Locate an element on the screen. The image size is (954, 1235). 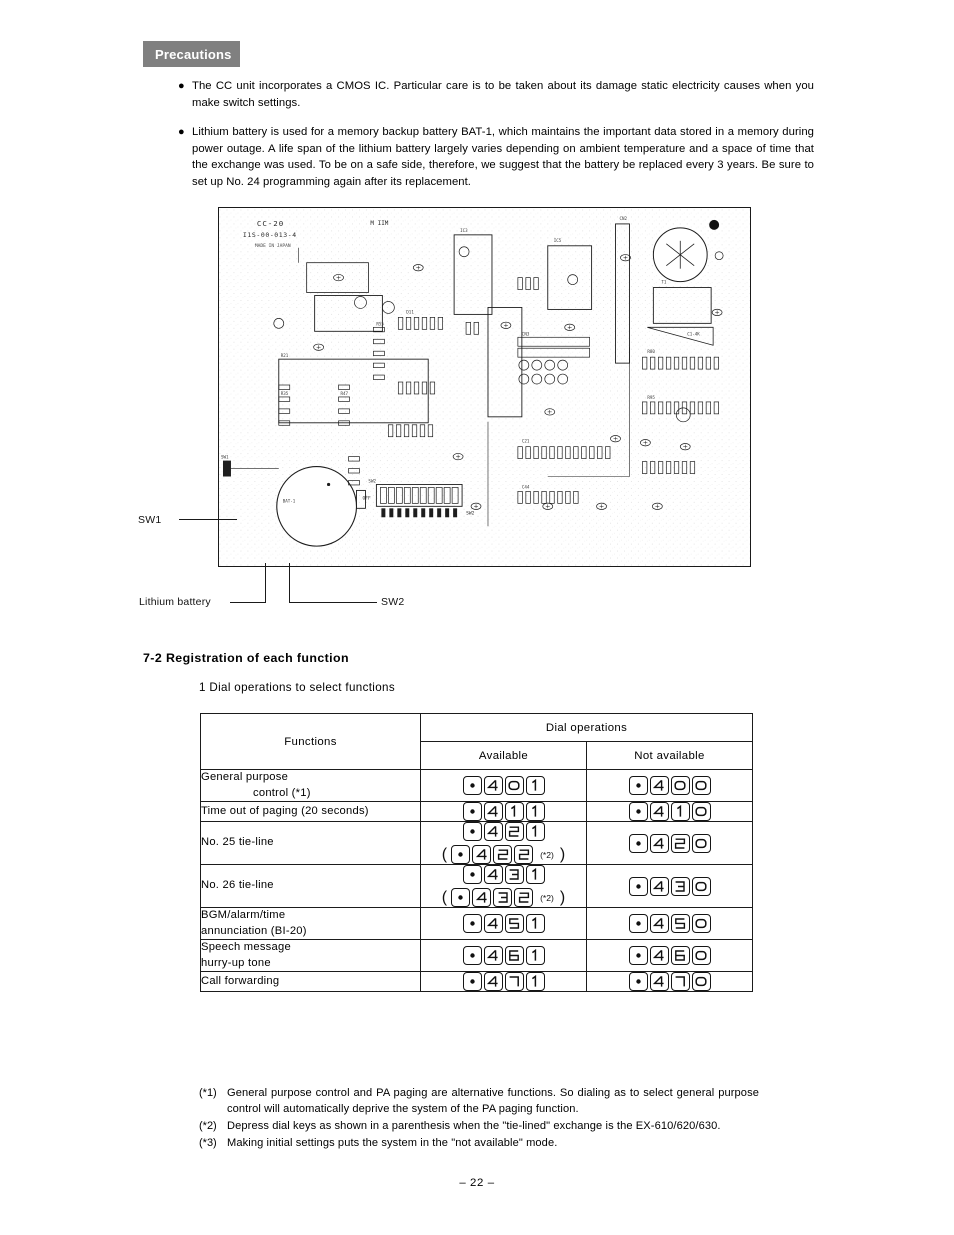
function-name-cell: Speech message hurry-up tone is located at coordinates (310, 955).